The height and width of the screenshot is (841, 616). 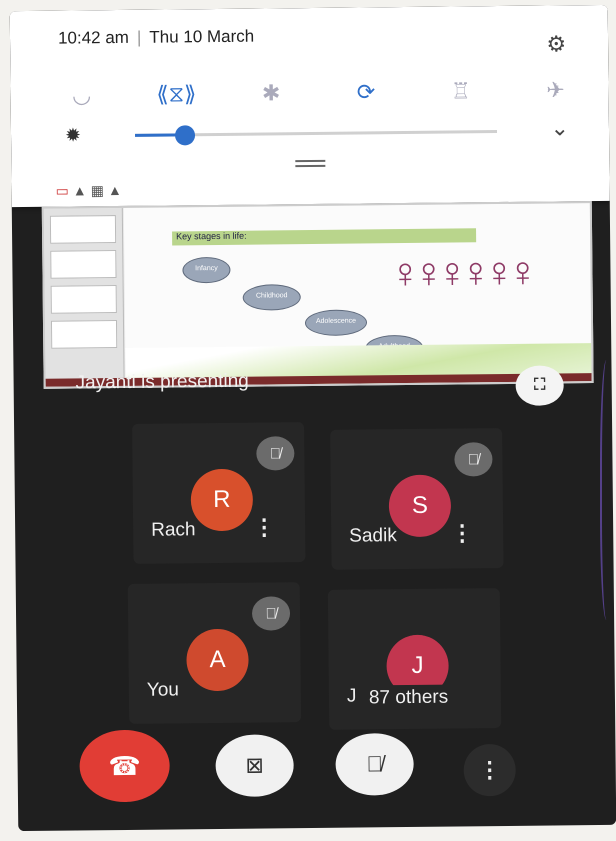 What do you see at coordinates (310, 163) in the screenshot?
I see `shade-drag-handle` at bounding box center [310, 163].